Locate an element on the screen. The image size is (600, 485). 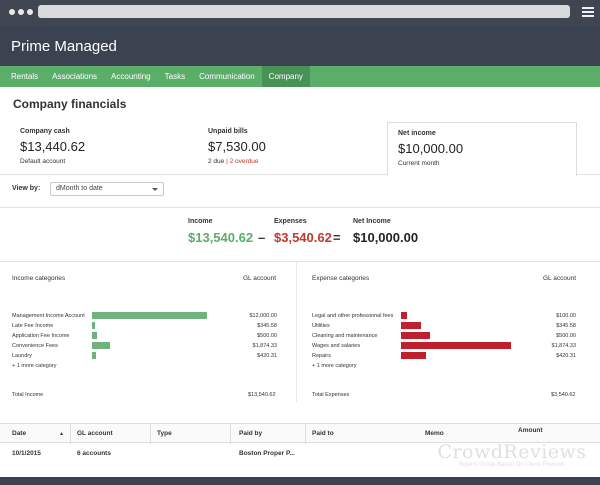
unpaid-bills-label: Unpaid bills is located at coordinates (228, 131).